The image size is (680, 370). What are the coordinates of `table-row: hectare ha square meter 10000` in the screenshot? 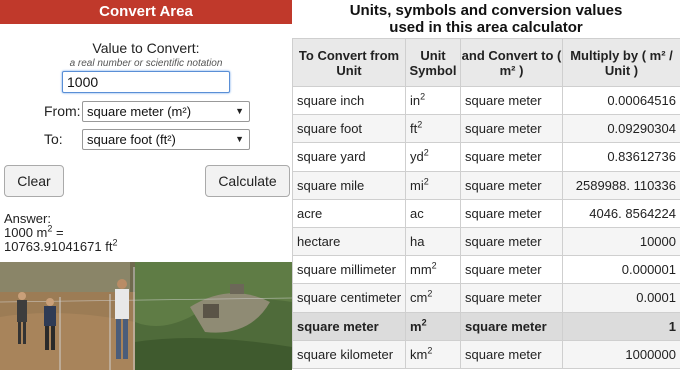 It's located at (486, 241).